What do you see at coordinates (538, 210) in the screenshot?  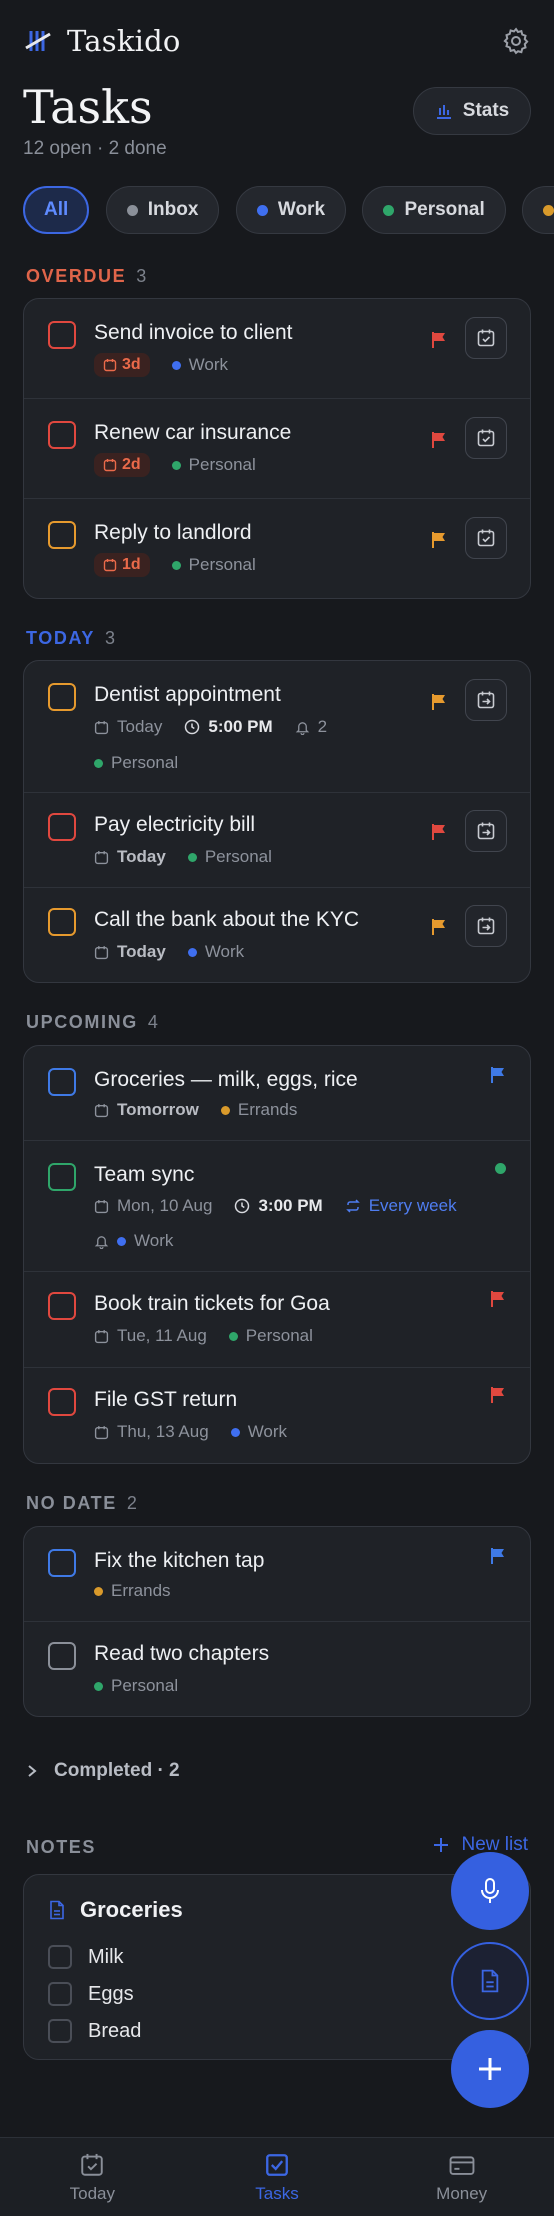 I see `filter-chip-errands: E` at bounding box center [538, 210].